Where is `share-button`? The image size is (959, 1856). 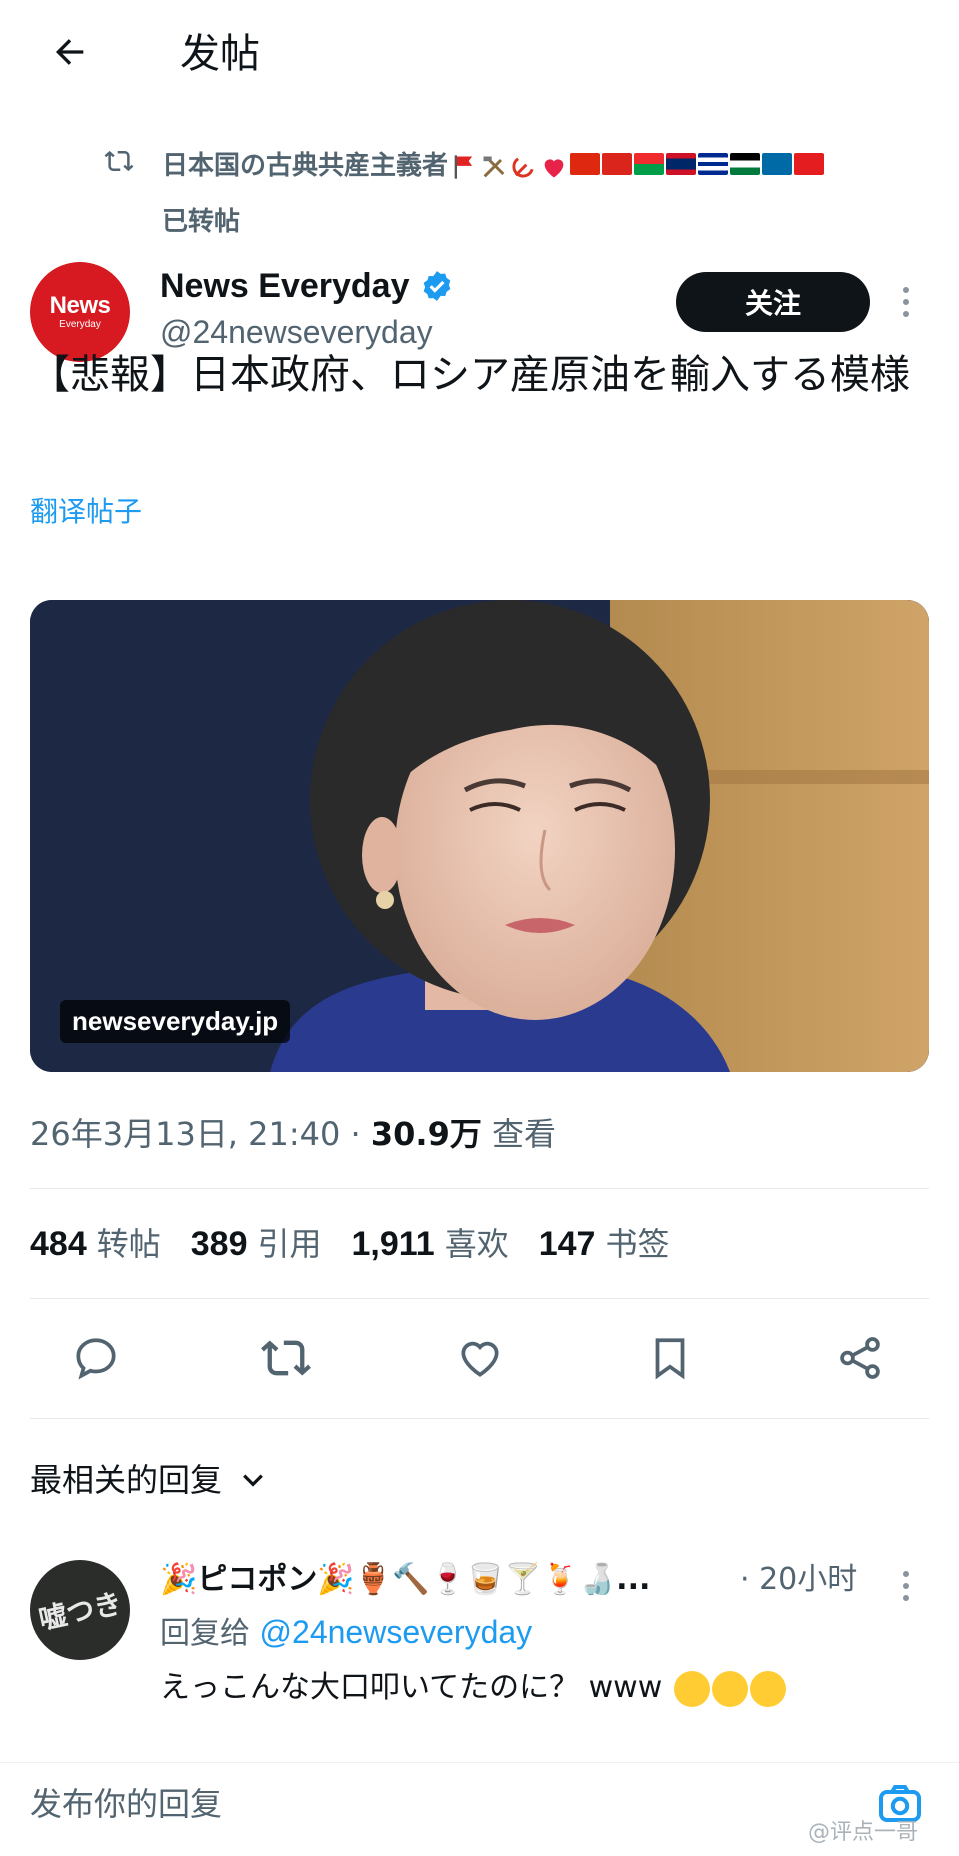 share-button is located at coordinates (860, 1358).